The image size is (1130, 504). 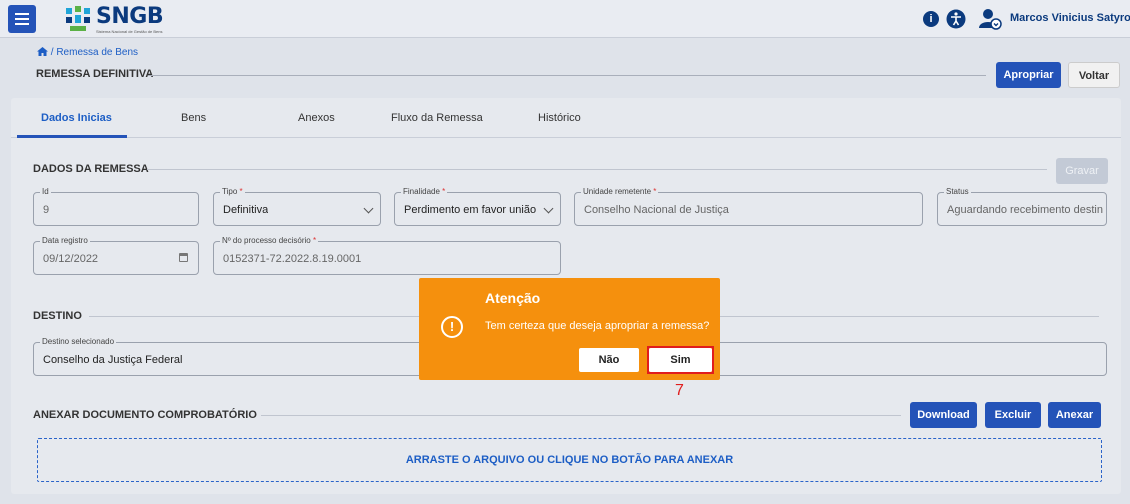 What do you see at coordinates (193, 118) in the screenshot?
I see `tab-bens: Bens` at bounding box center [193, 118].